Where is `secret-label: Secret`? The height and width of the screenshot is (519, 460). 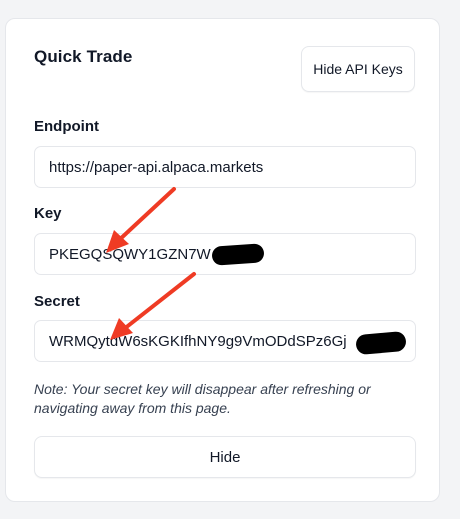
secret-label: Secret is located at coordinates (57, 301).